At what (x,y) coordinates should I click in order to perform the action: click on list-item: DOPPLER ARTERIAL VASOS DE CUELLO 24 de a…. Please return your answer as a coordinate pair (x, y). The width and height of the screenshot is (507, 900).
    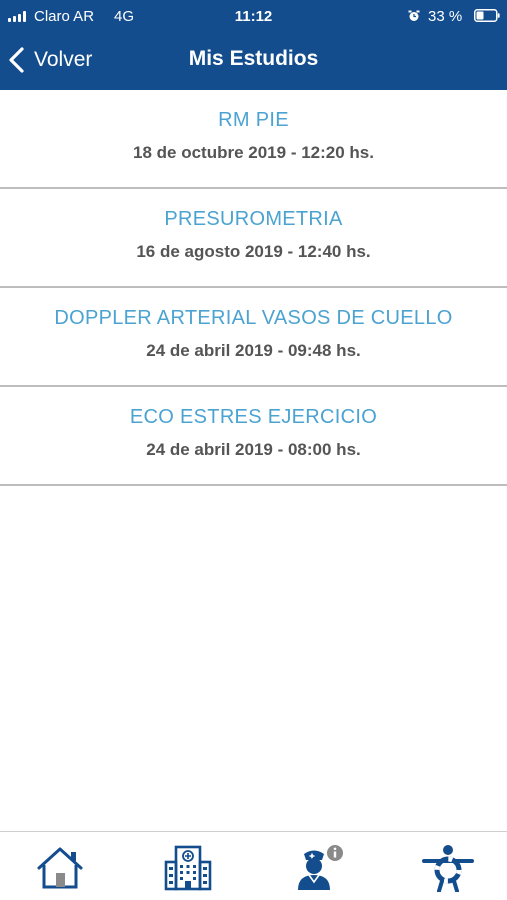
    Looking at the image, I should click on (253, 337).